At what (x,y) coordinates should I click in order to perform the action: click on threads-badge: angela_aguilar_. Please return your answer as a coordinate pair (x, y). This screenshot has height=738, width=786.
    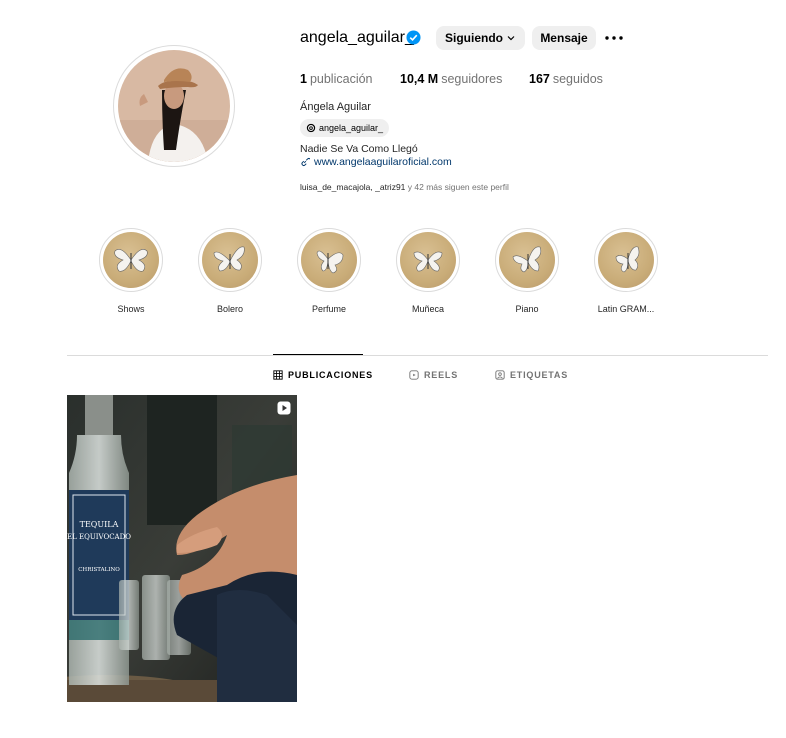
    Looking at the image, I should click on (345, 128).